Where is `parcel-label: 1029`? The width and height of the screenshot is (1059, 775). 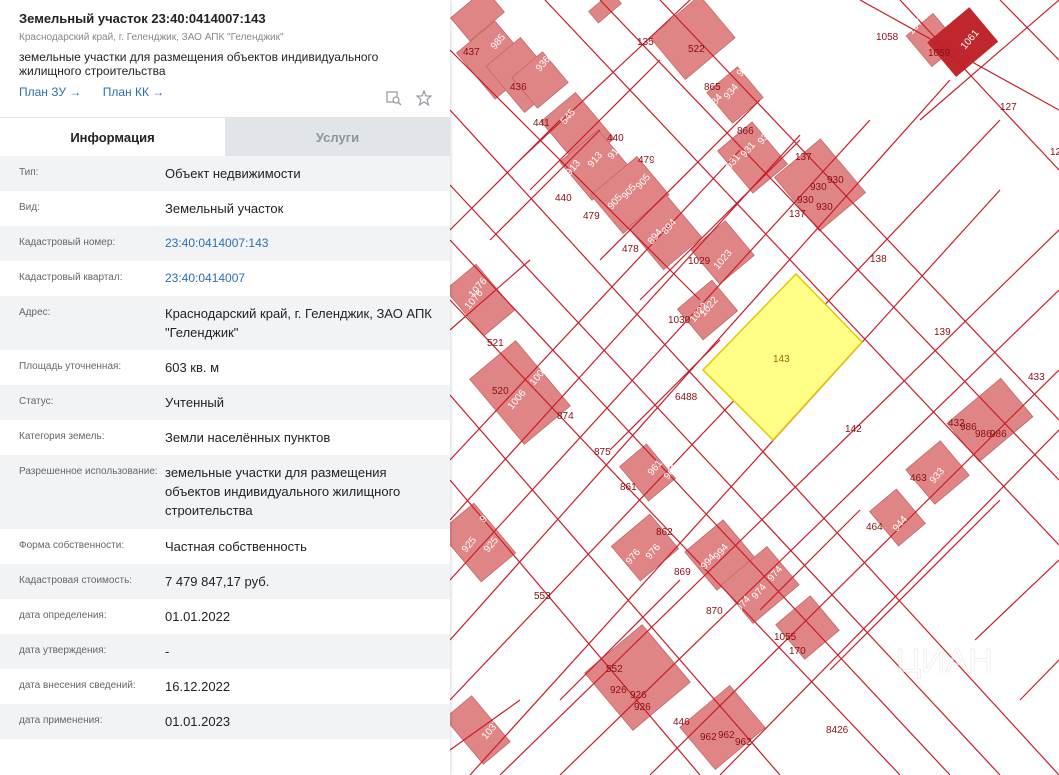
parcel-label: 1029 is located at coordinates (699, 261).